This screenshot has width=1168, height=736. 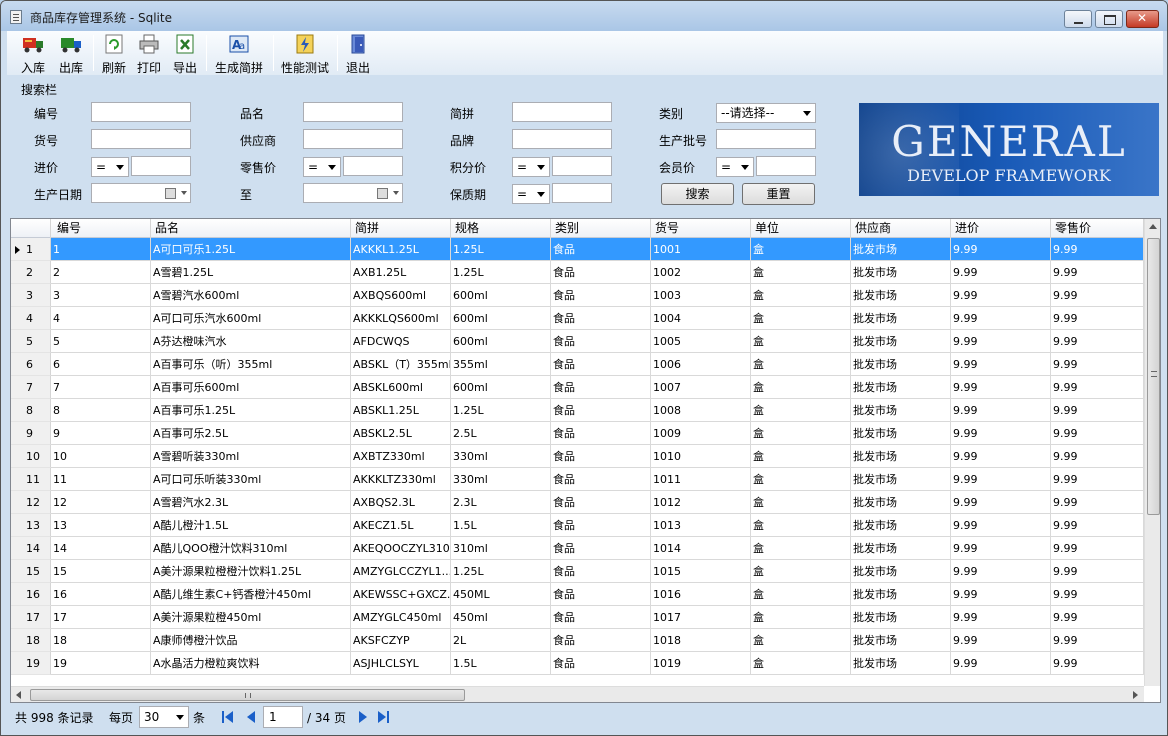 What do you see at coordinates (33, 54) in the screenshot?
I see `stock-in-button: 入库` at bounding box center [33, 54].